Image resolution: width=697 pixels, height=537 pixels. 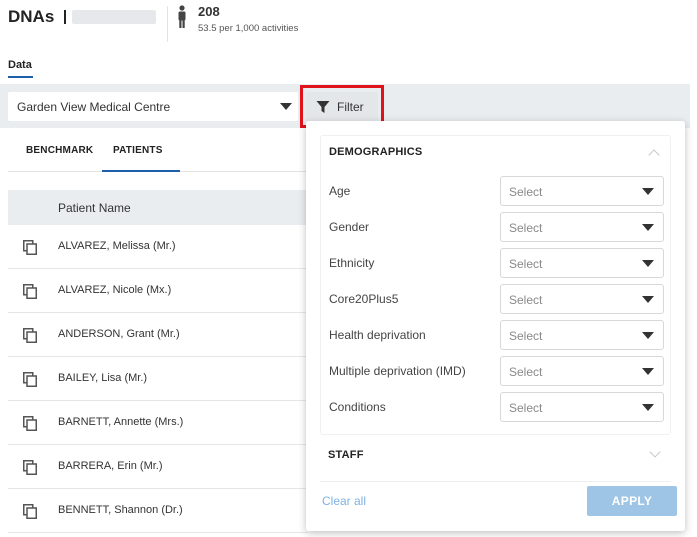 I want to click on filter-label: Health deprivation, so click(x=377, y=335).